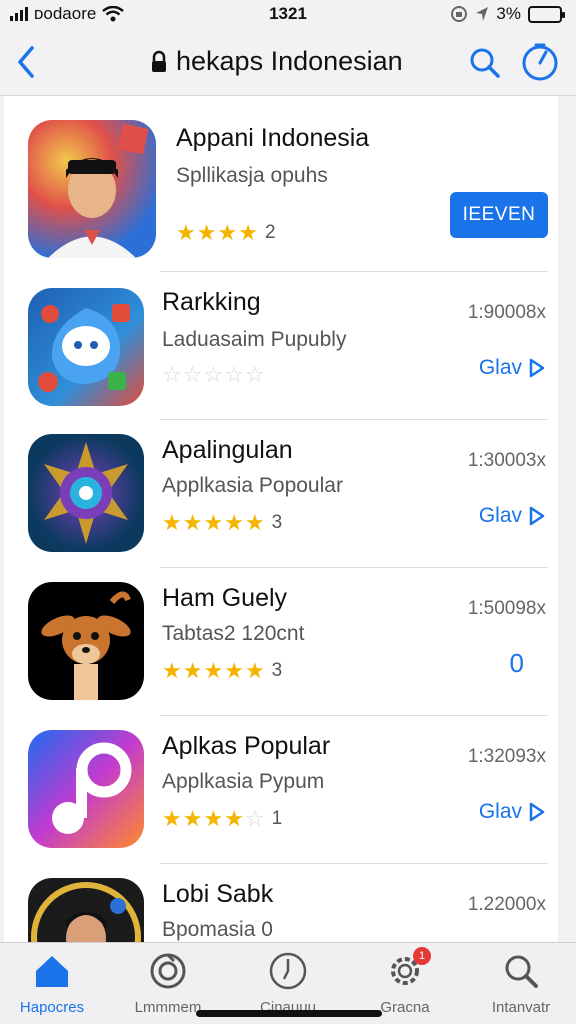 The image size is (576, 1024). Describe the element at coordinates (540, 62) in the screenshot. I see `timer-icon` at that location.